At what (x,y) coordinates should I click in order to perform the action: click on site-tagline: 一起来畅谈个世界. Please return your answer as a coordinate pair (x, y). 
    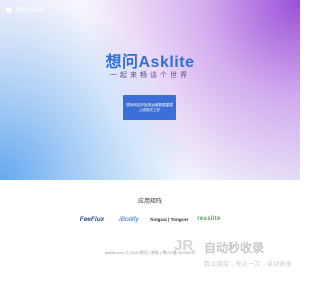
    Looking at the image, I should click on (150, 75).